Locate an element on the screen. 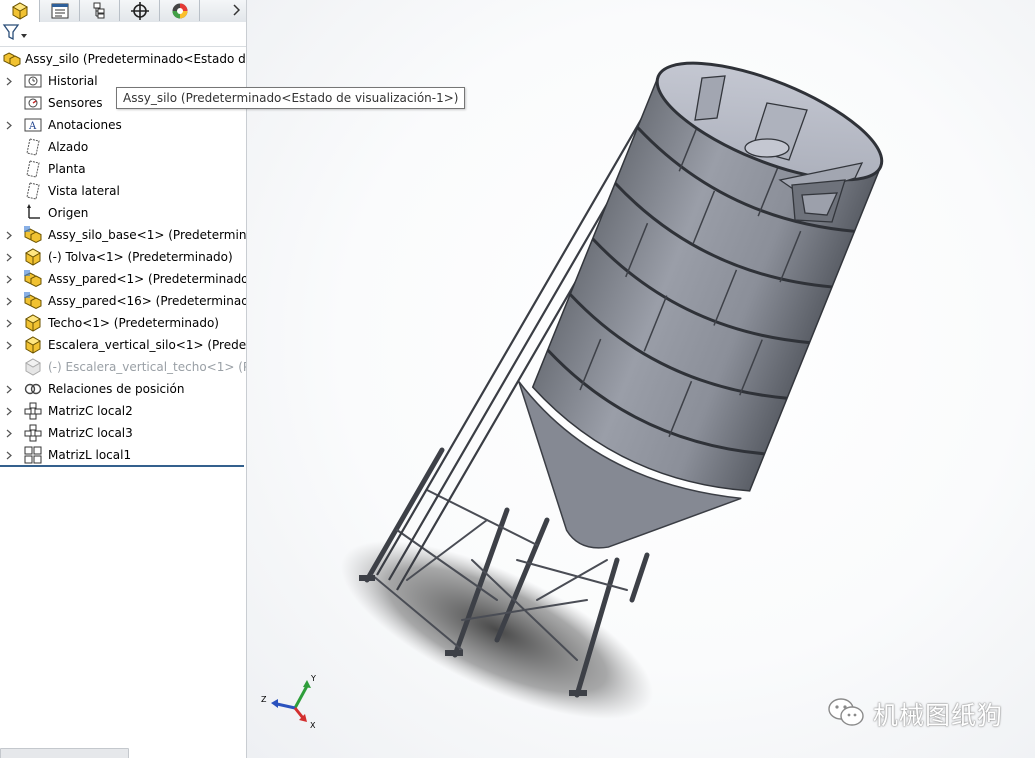  display-manager-icon is located at coordinates (180, 11).